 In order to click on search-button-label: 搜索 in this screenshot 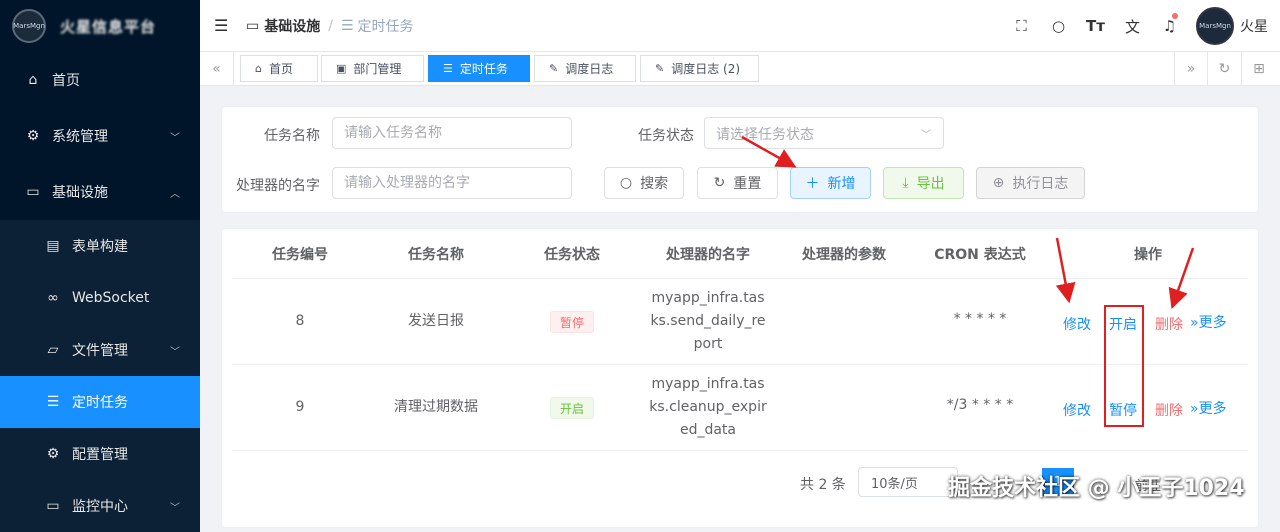, I will do `click(654, 184)`.